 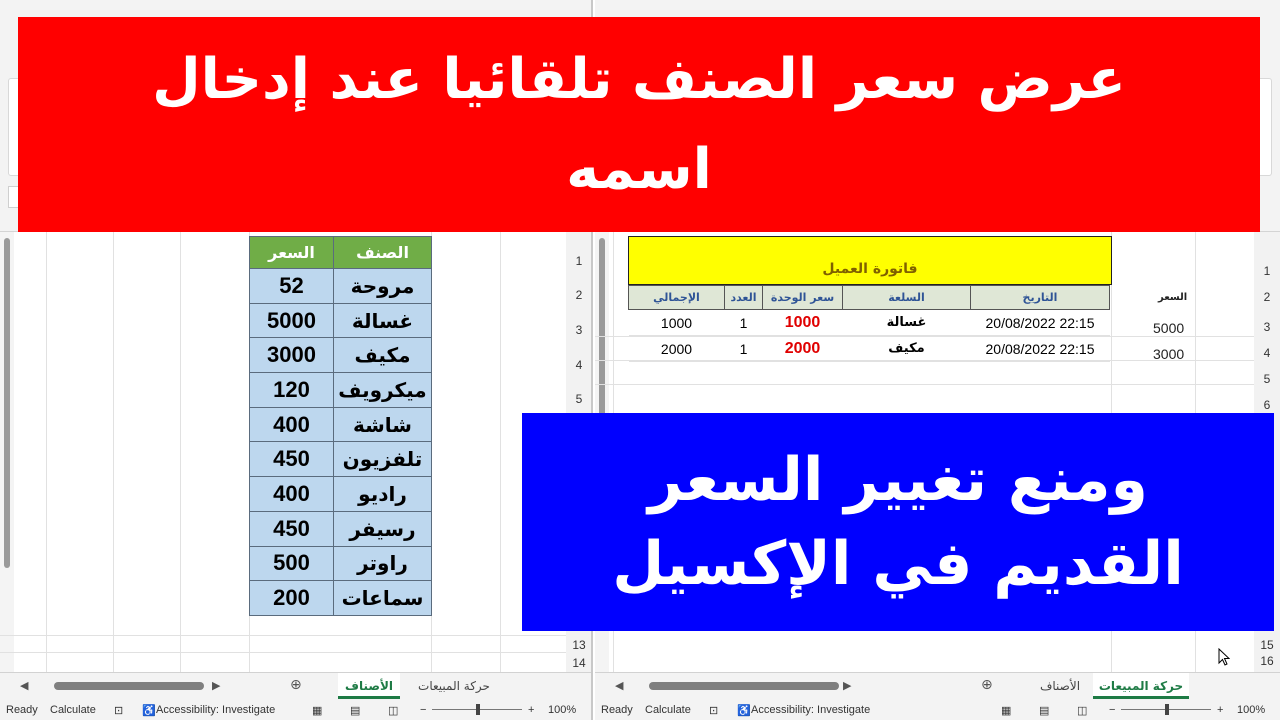 I want to click on row-number: 14, so click(x=578, y=664).